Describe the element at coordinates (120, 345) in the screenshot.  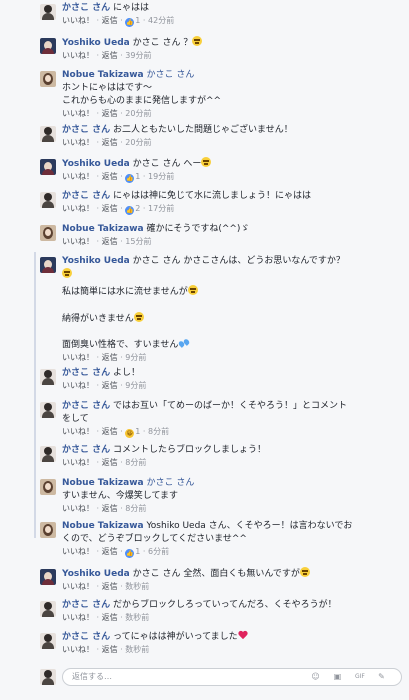
I see `comment-text: 面倒臭い性格で、すいません` at that location.